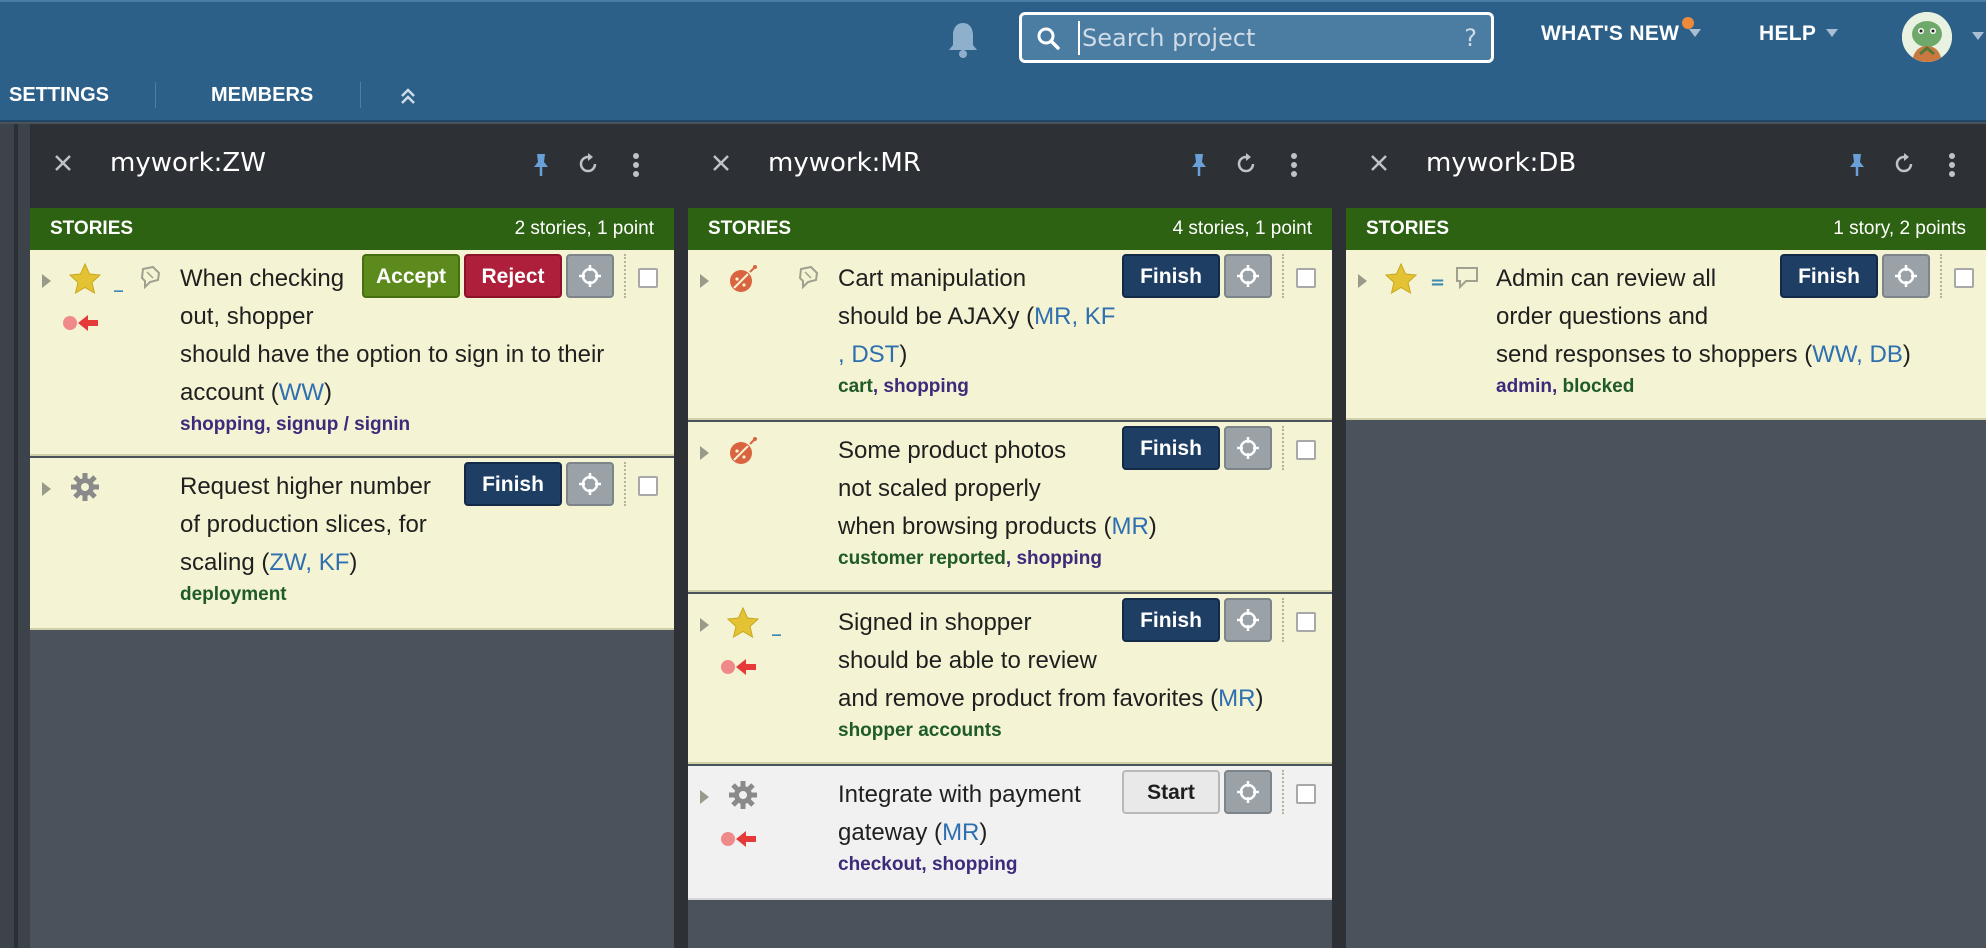  Describe the element at coordinates (963, 39) in the screenshot. I see `bell-icon` at that location.